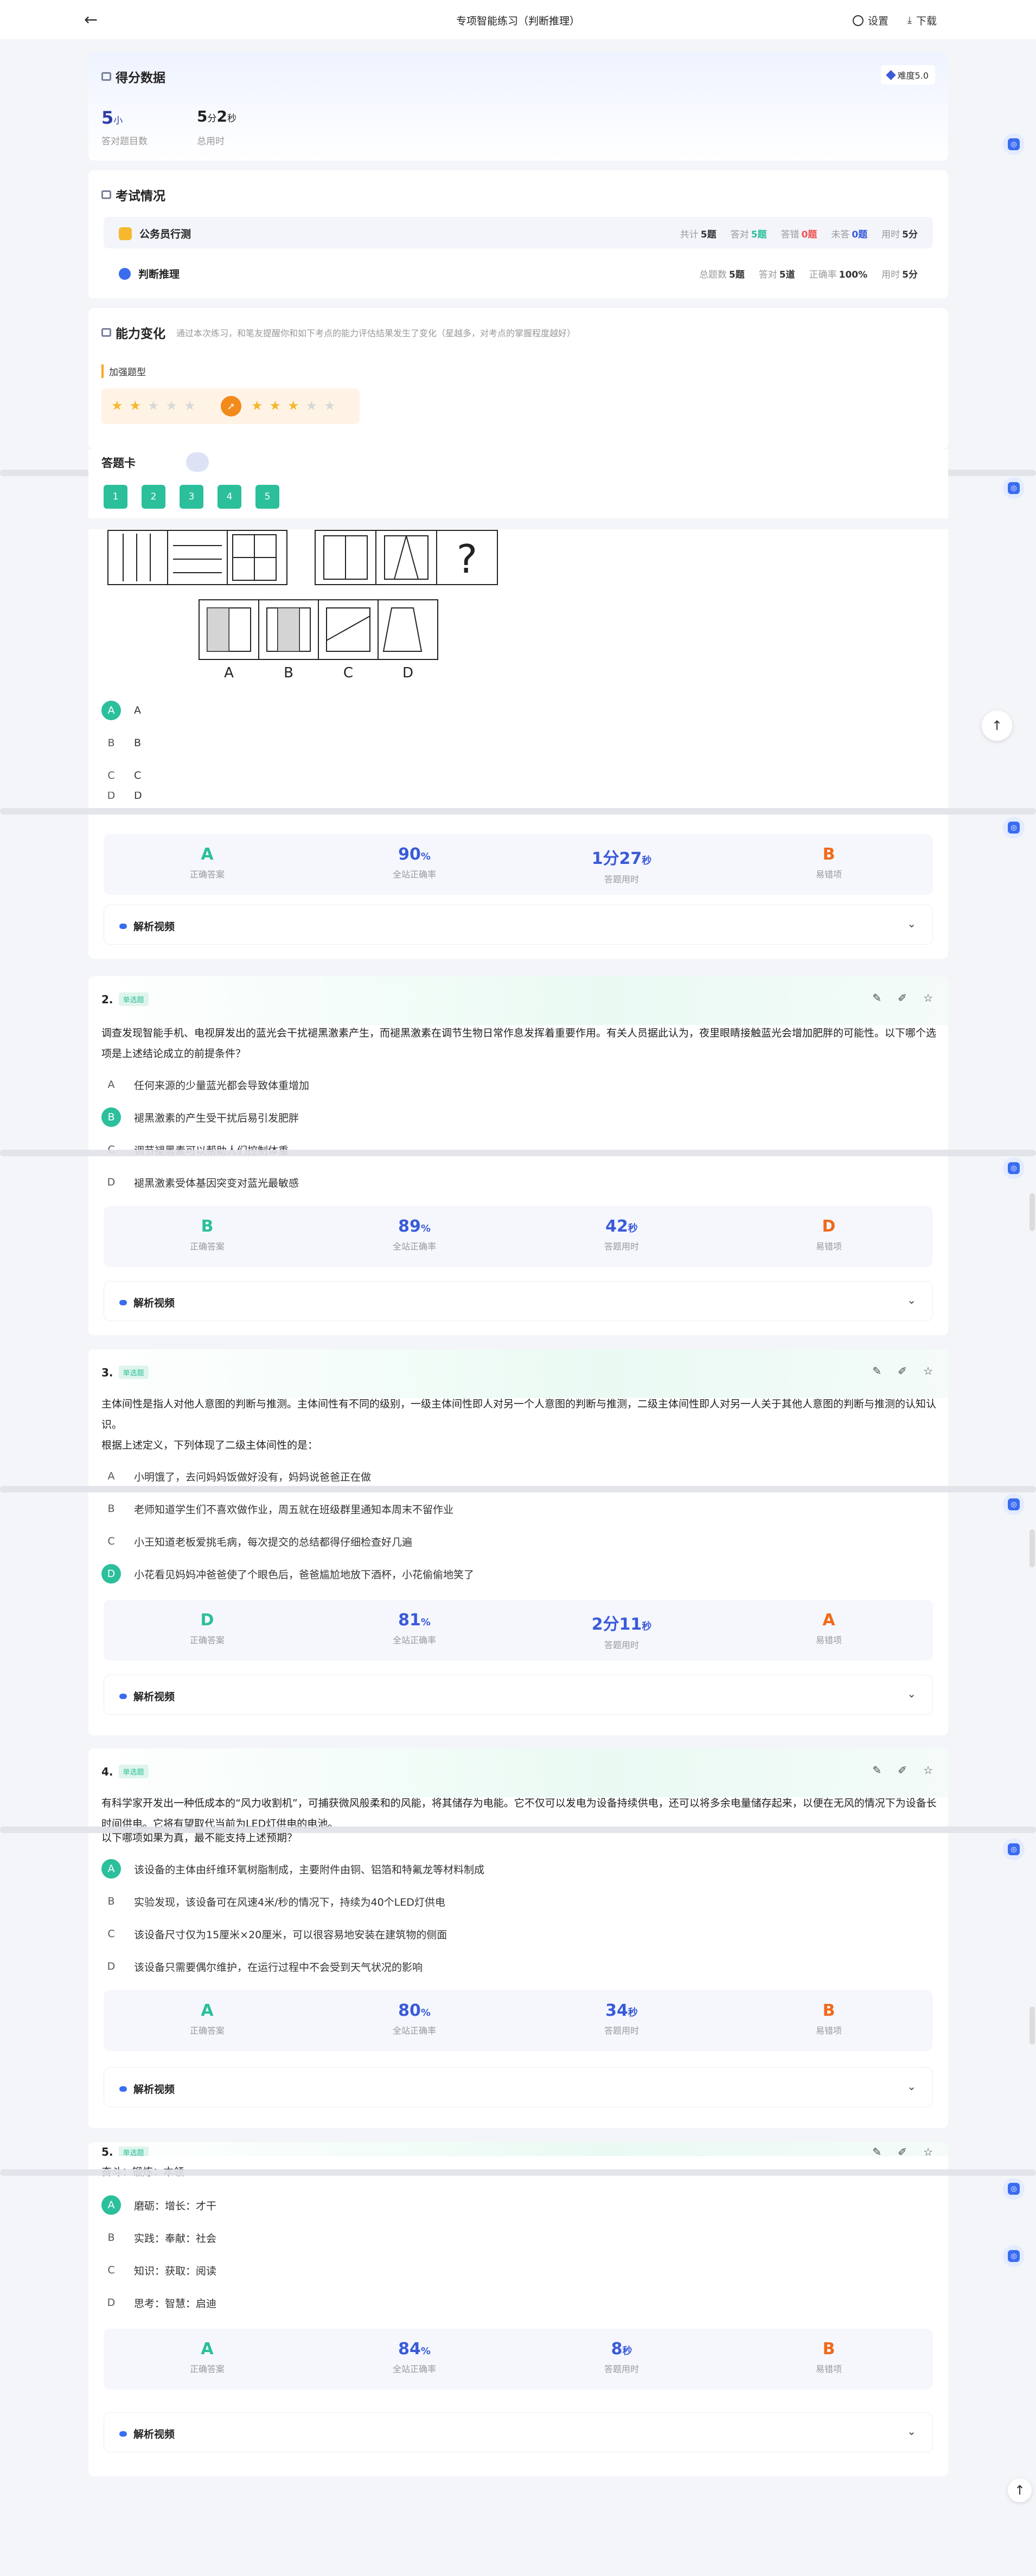  What do you see at coordinates (115, 497) in the screenshot?
I see `answer-button-1: 1` at bounding box center [115, 497].